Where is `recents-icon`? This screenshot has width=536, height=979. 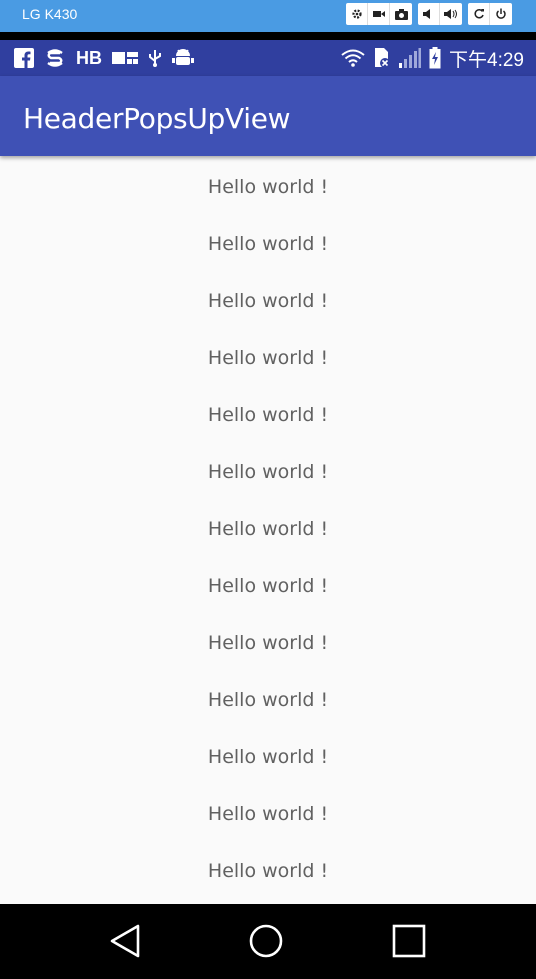
recents-icon is located at coordinates (409, 941).